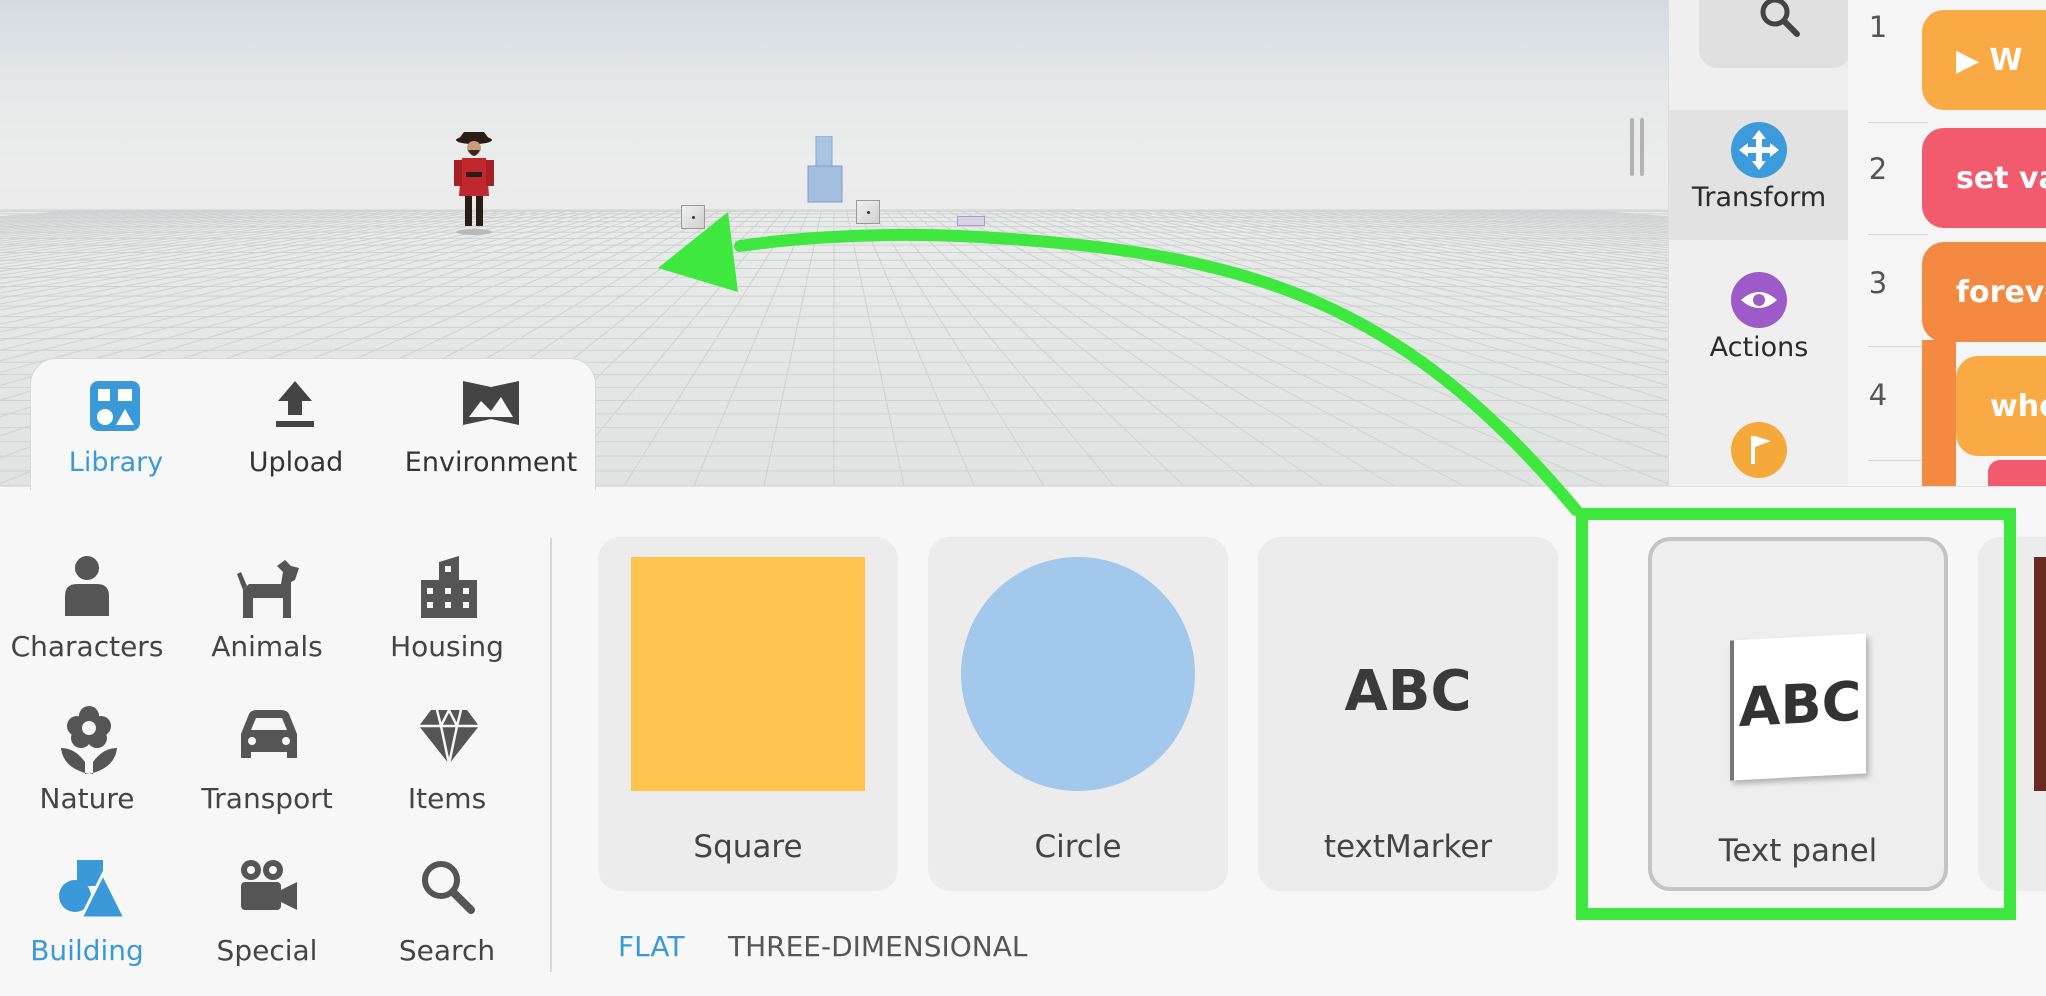 This screenshot has height=996, width=2046. I want to click on nested-code-block, so click(2017, 473).